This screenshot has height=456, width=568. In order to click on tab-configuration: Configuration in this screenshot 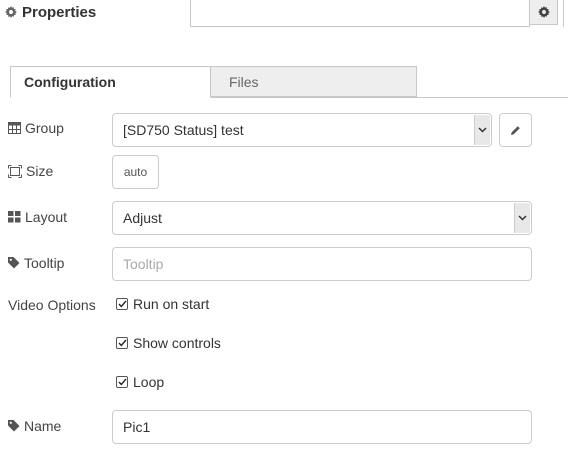, I will do `click(110, 82)`.